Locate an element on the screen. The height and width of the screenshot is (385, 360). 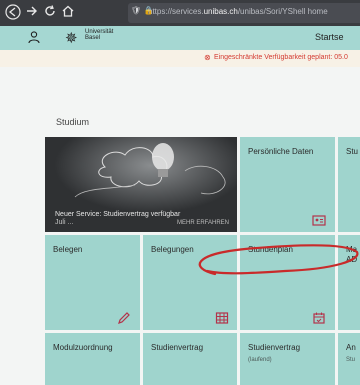
university-logo-icon: ✵ is located at coordinates (71, 38).